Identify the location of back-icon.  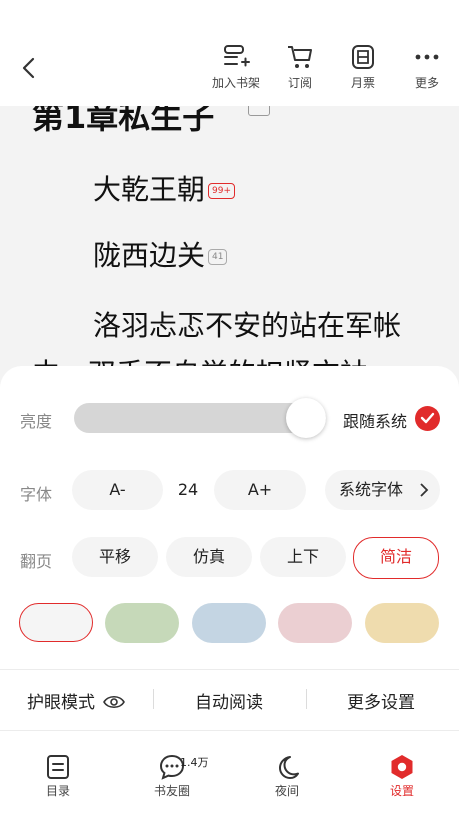
(30, 68).